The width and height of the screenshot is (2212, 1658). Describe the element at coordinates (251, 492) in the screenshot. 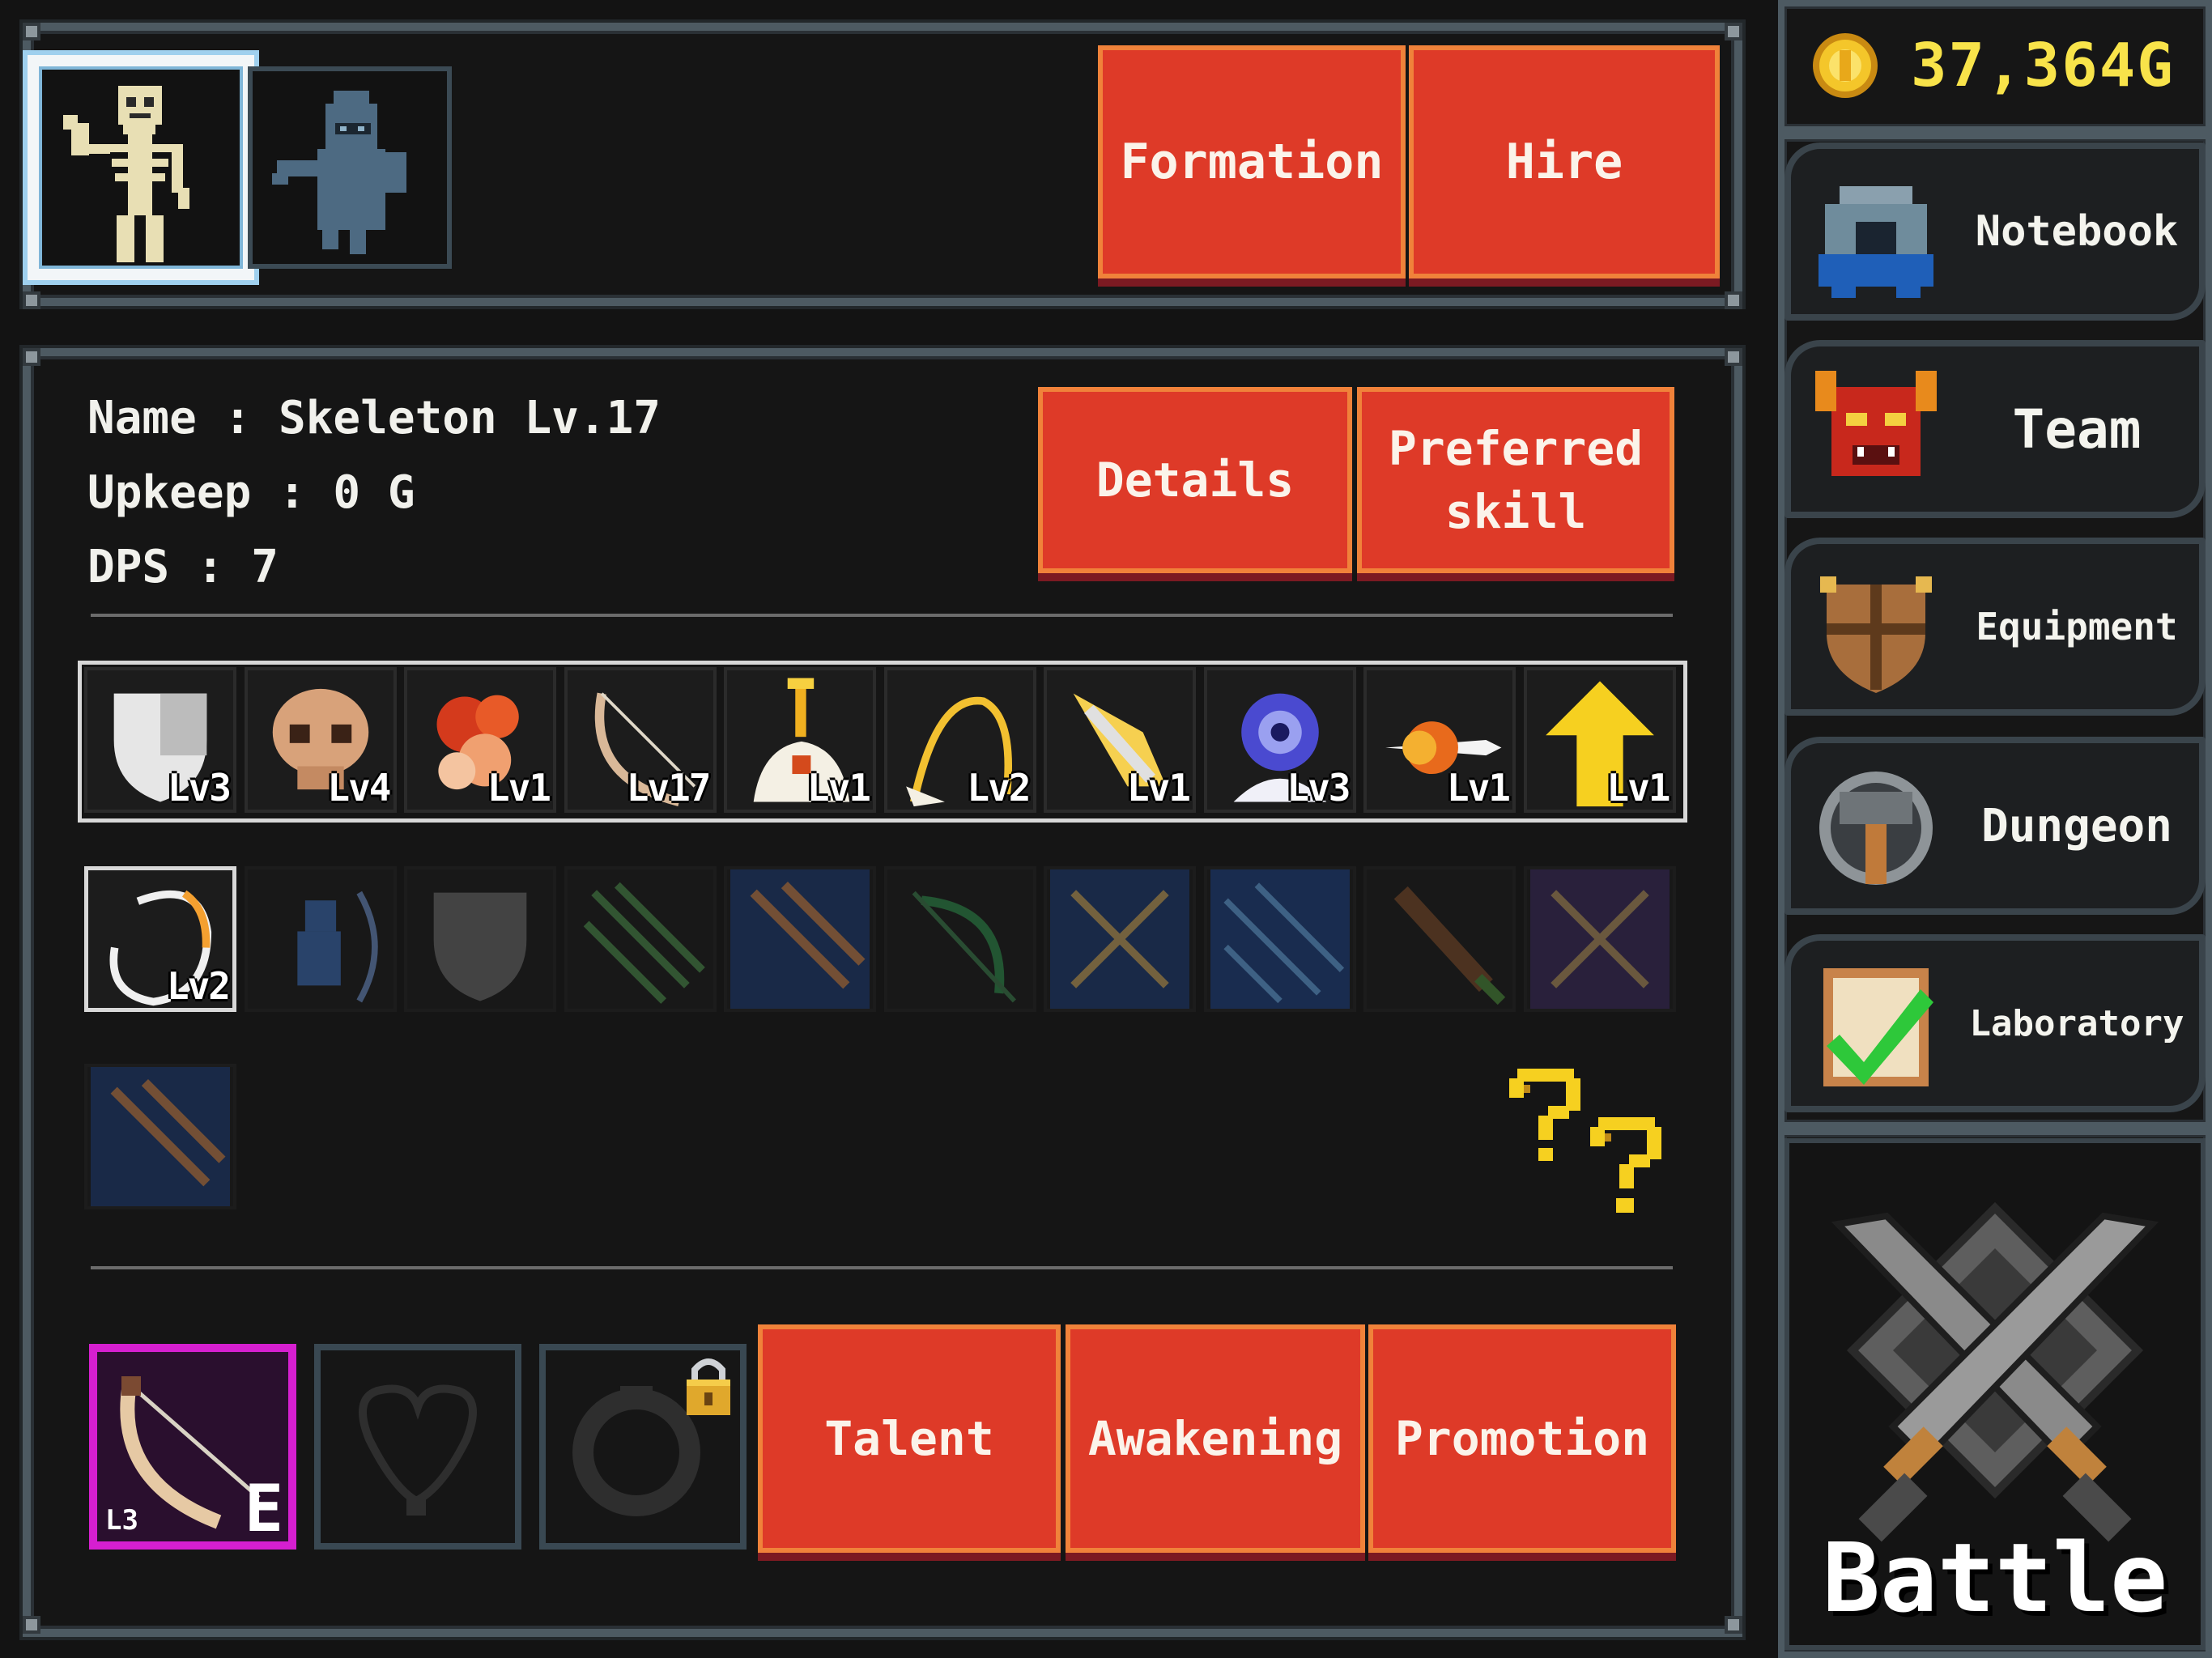

I see `unit-upkeep-text: Upkeep : 0 G` at that location.